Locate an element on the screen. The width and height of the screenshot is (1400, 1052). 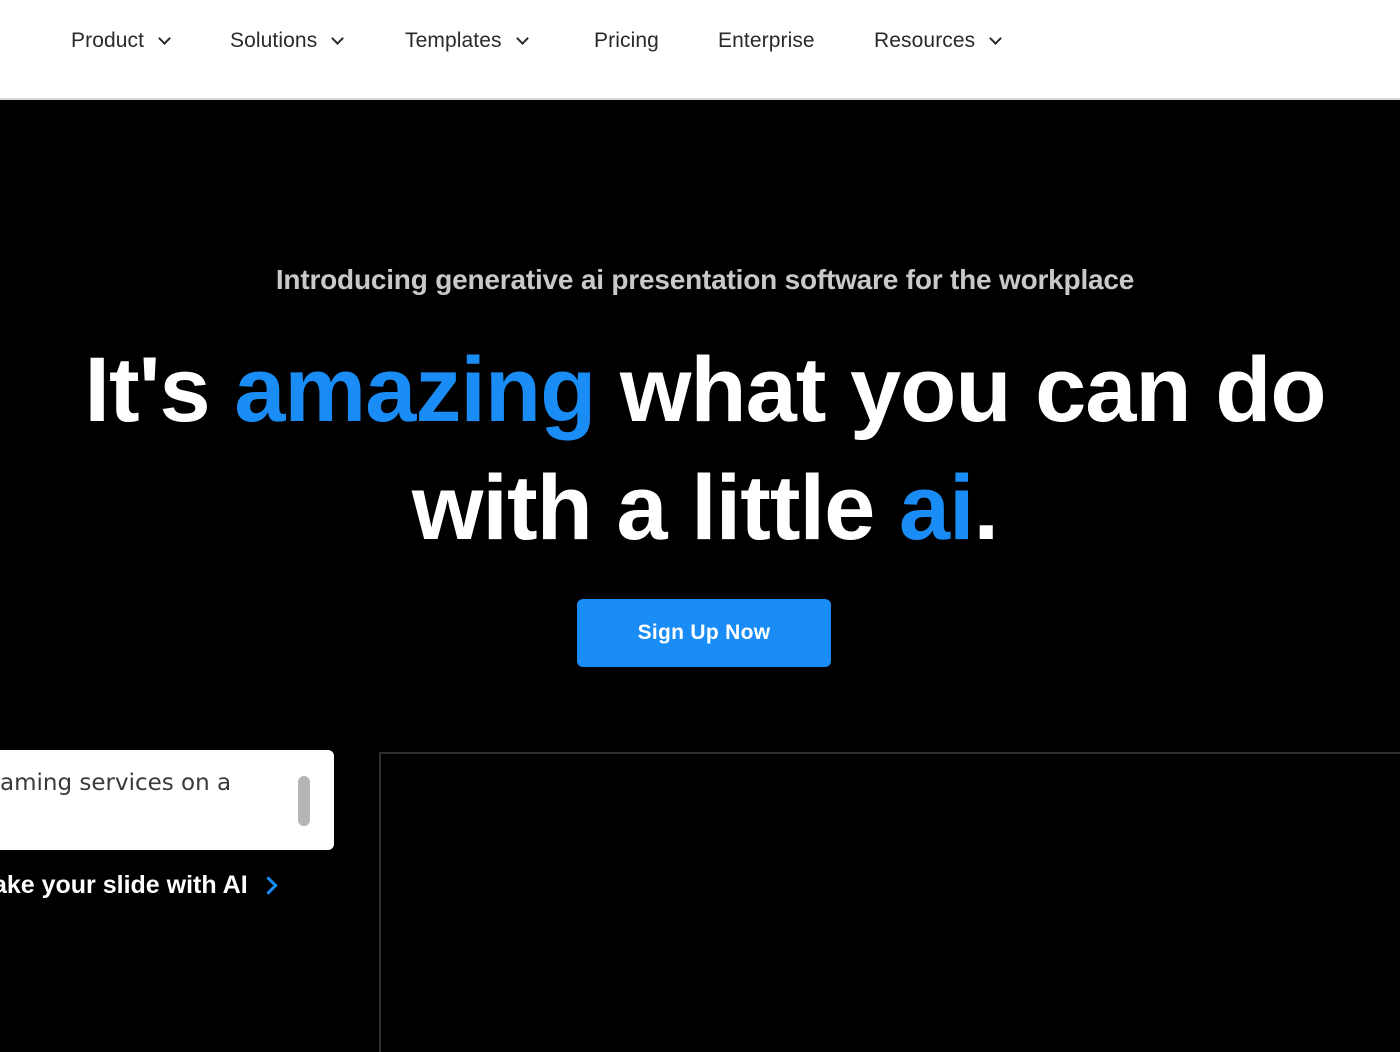
nav-templates: Templates is located at coordinates (467, 41).